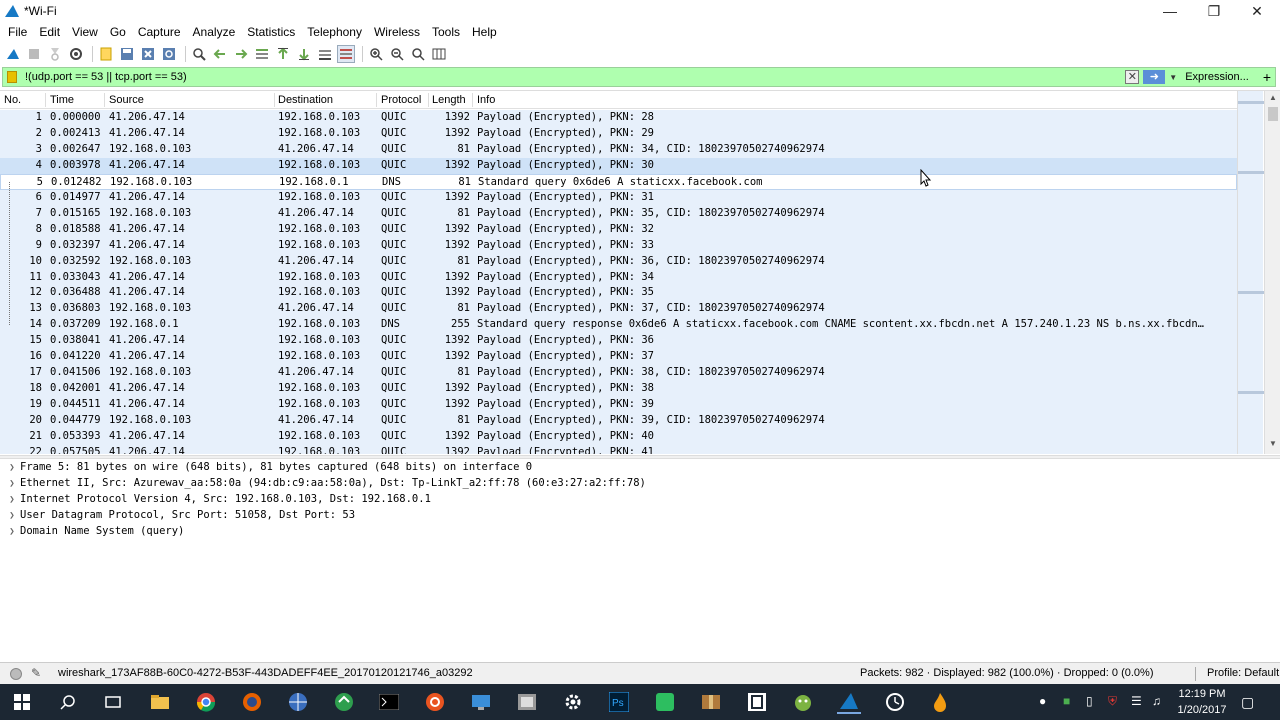 The width and height of the screenshot is (1280, 720). What do you see at coordinates (12, 77) in the screenshot?
I see `filter-bookmark-icon` at bounding box center [12, 77].